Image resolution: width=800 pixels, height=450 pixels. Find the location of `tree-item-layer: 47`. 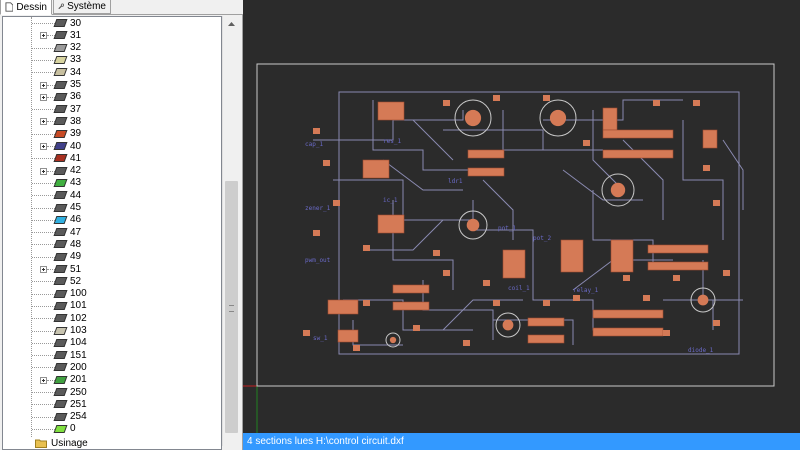

tree-item-layer: 47 is located at coordinates (112, 232).